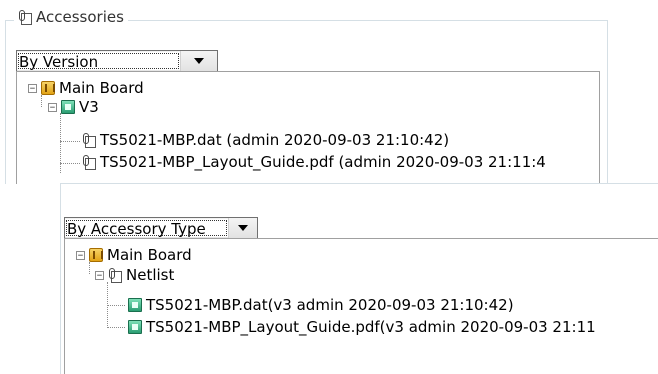 The width and height of the screenshot is (658, 374). I want to click on tree-node-netlist: − Netlist, so click(134, 275).